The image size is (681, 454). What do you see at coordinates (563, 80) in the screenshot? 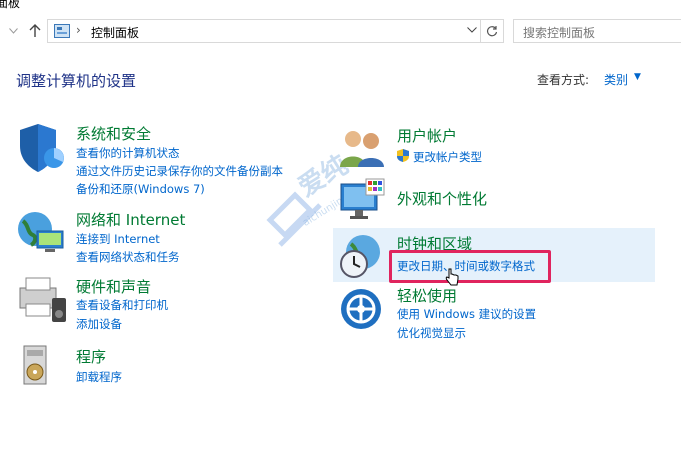
I see `view-by-label: 查看方式:` at bounding box center [563, 80].